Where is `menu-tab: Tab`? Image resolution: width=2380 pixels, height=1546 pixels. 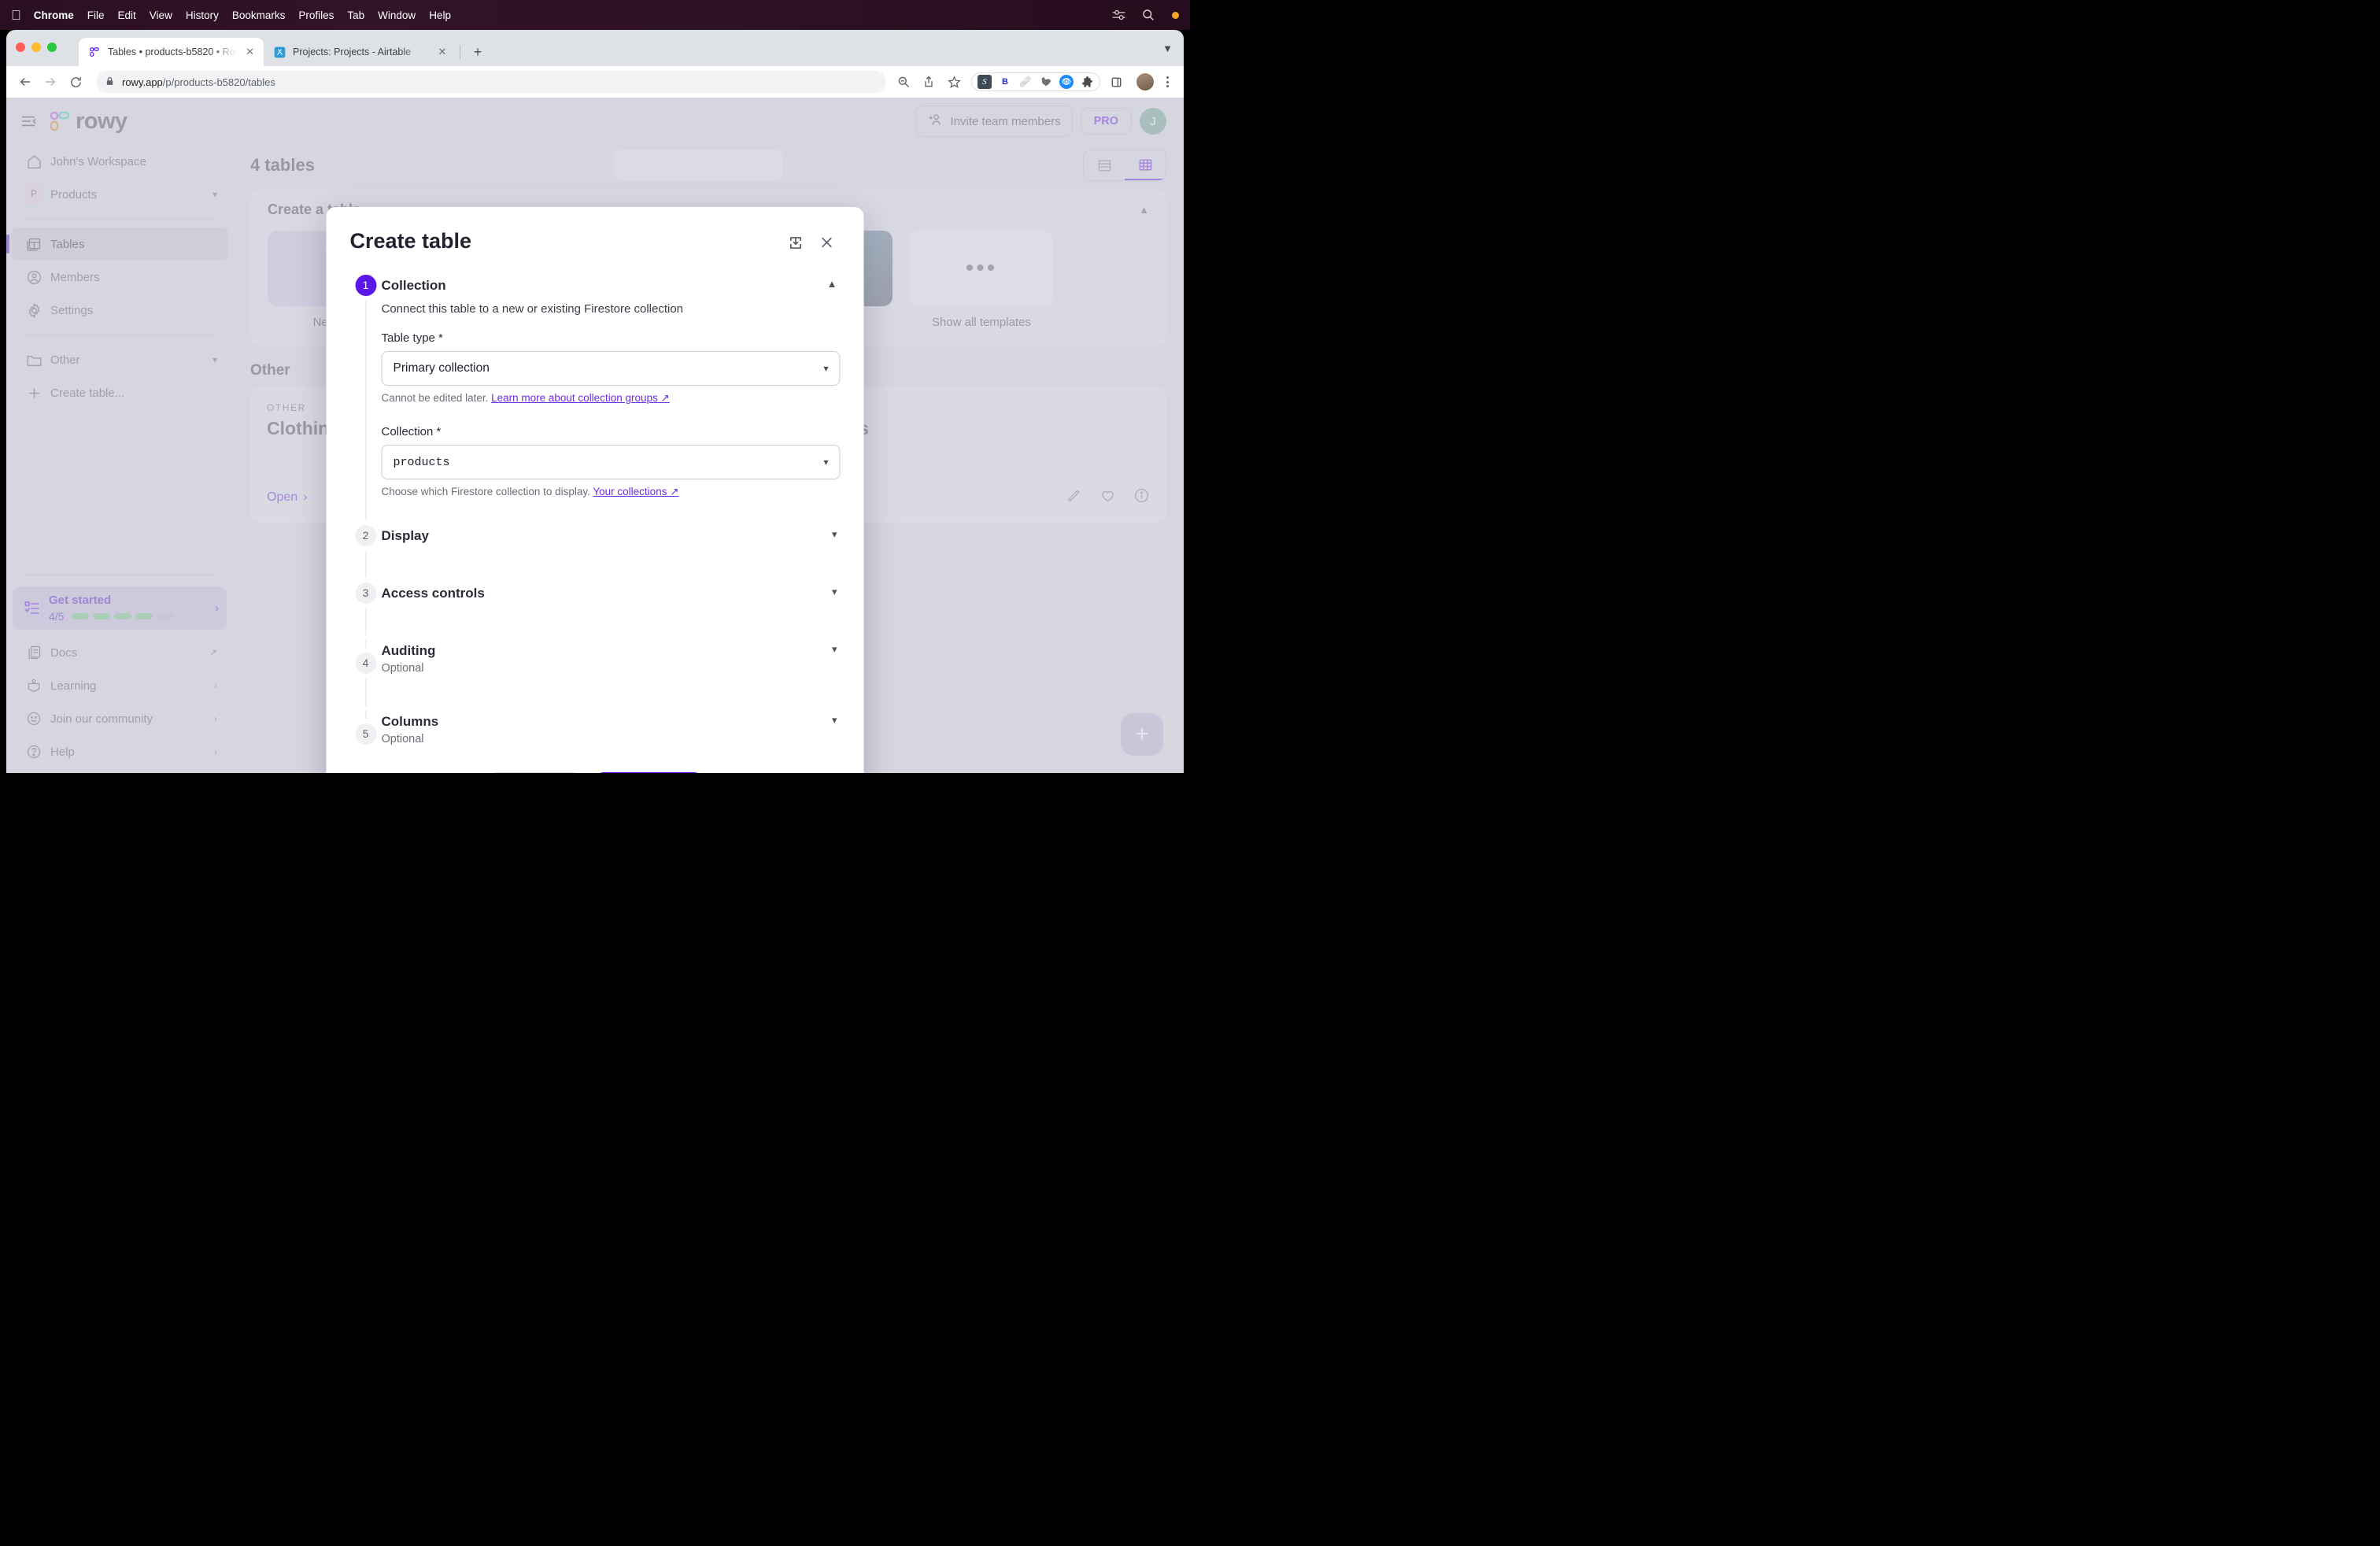
menu-tab: Tab is located at coordinates (355, 15).